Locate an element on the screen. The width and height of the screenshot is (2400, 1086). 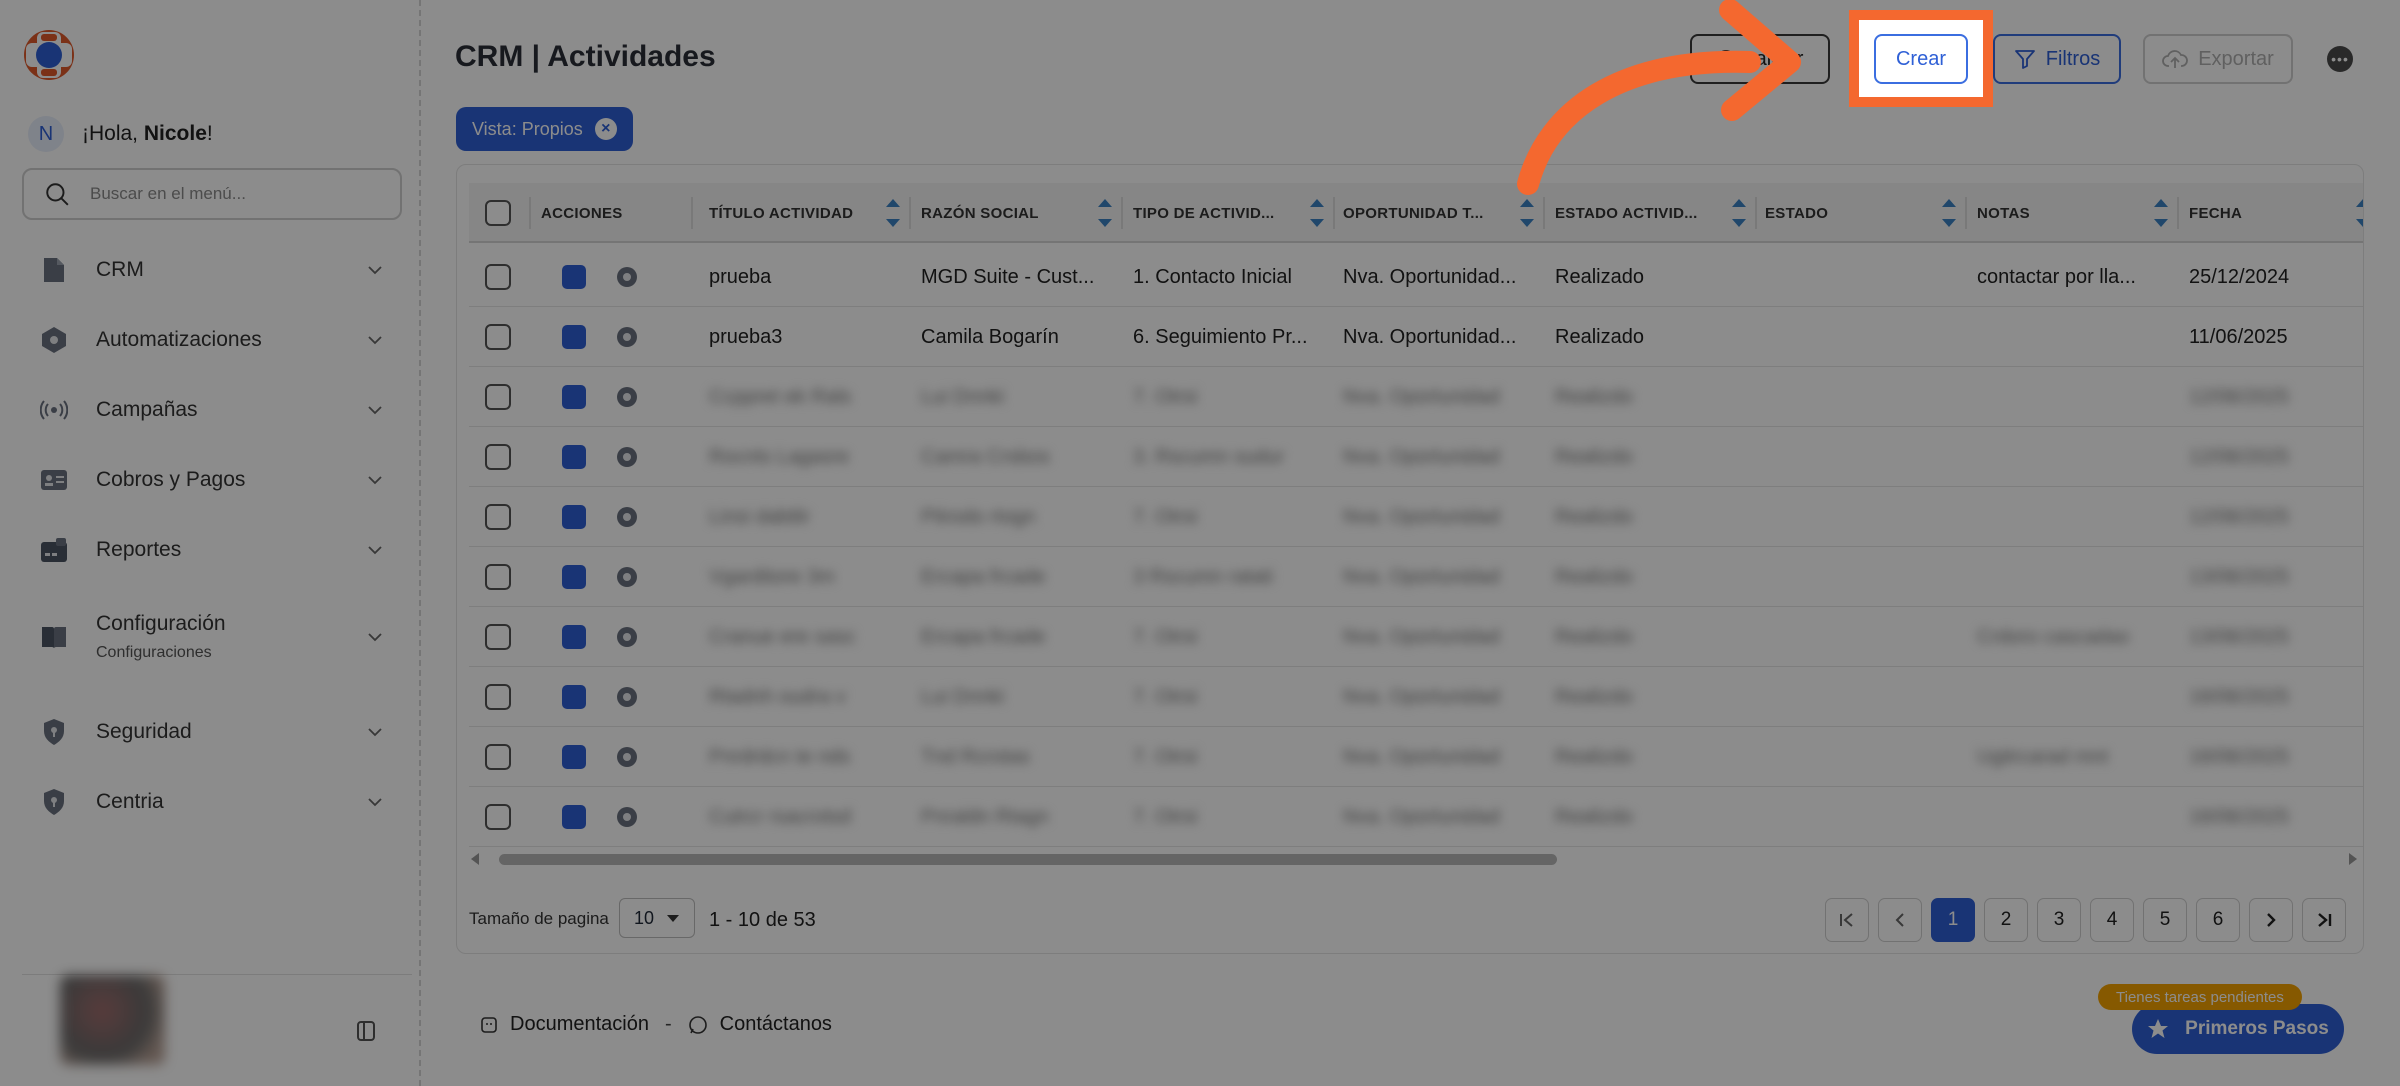
cell-oportunidad: Nva. Oportunidad is located at coordinates (1421, 816).